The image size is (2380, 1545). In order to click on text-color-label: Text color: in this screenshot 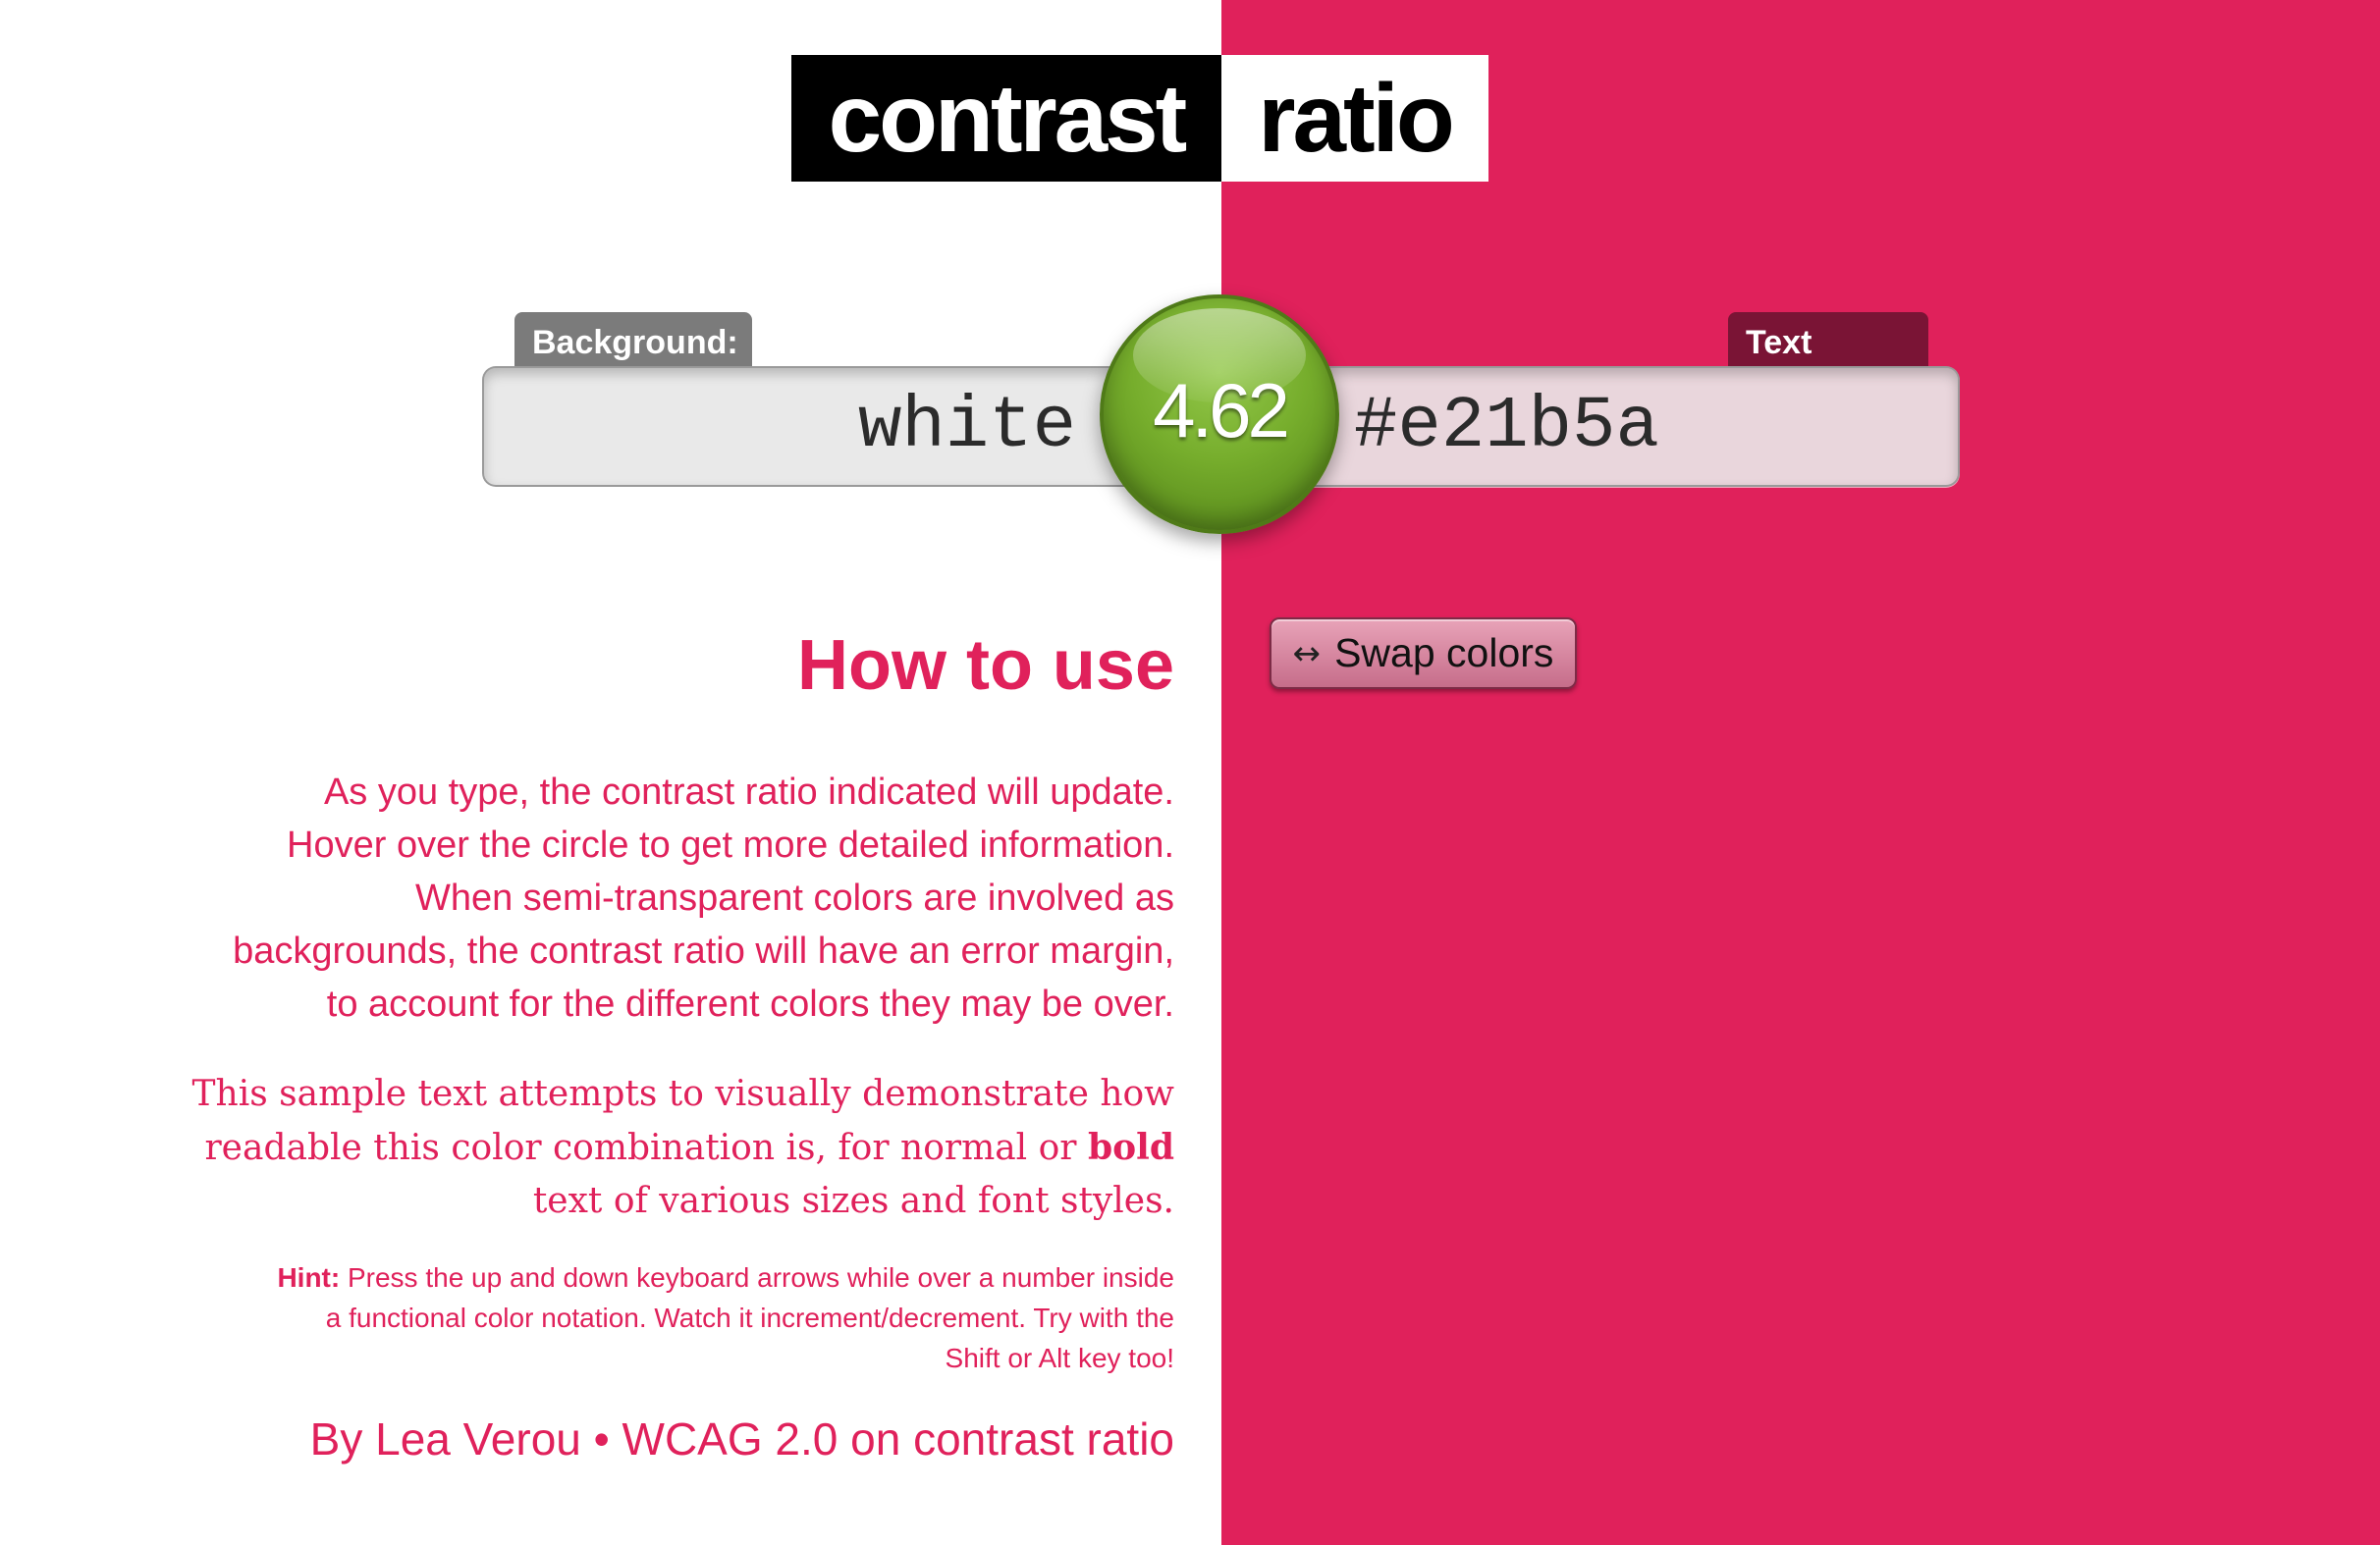, I will do `click(1828, 367)`.